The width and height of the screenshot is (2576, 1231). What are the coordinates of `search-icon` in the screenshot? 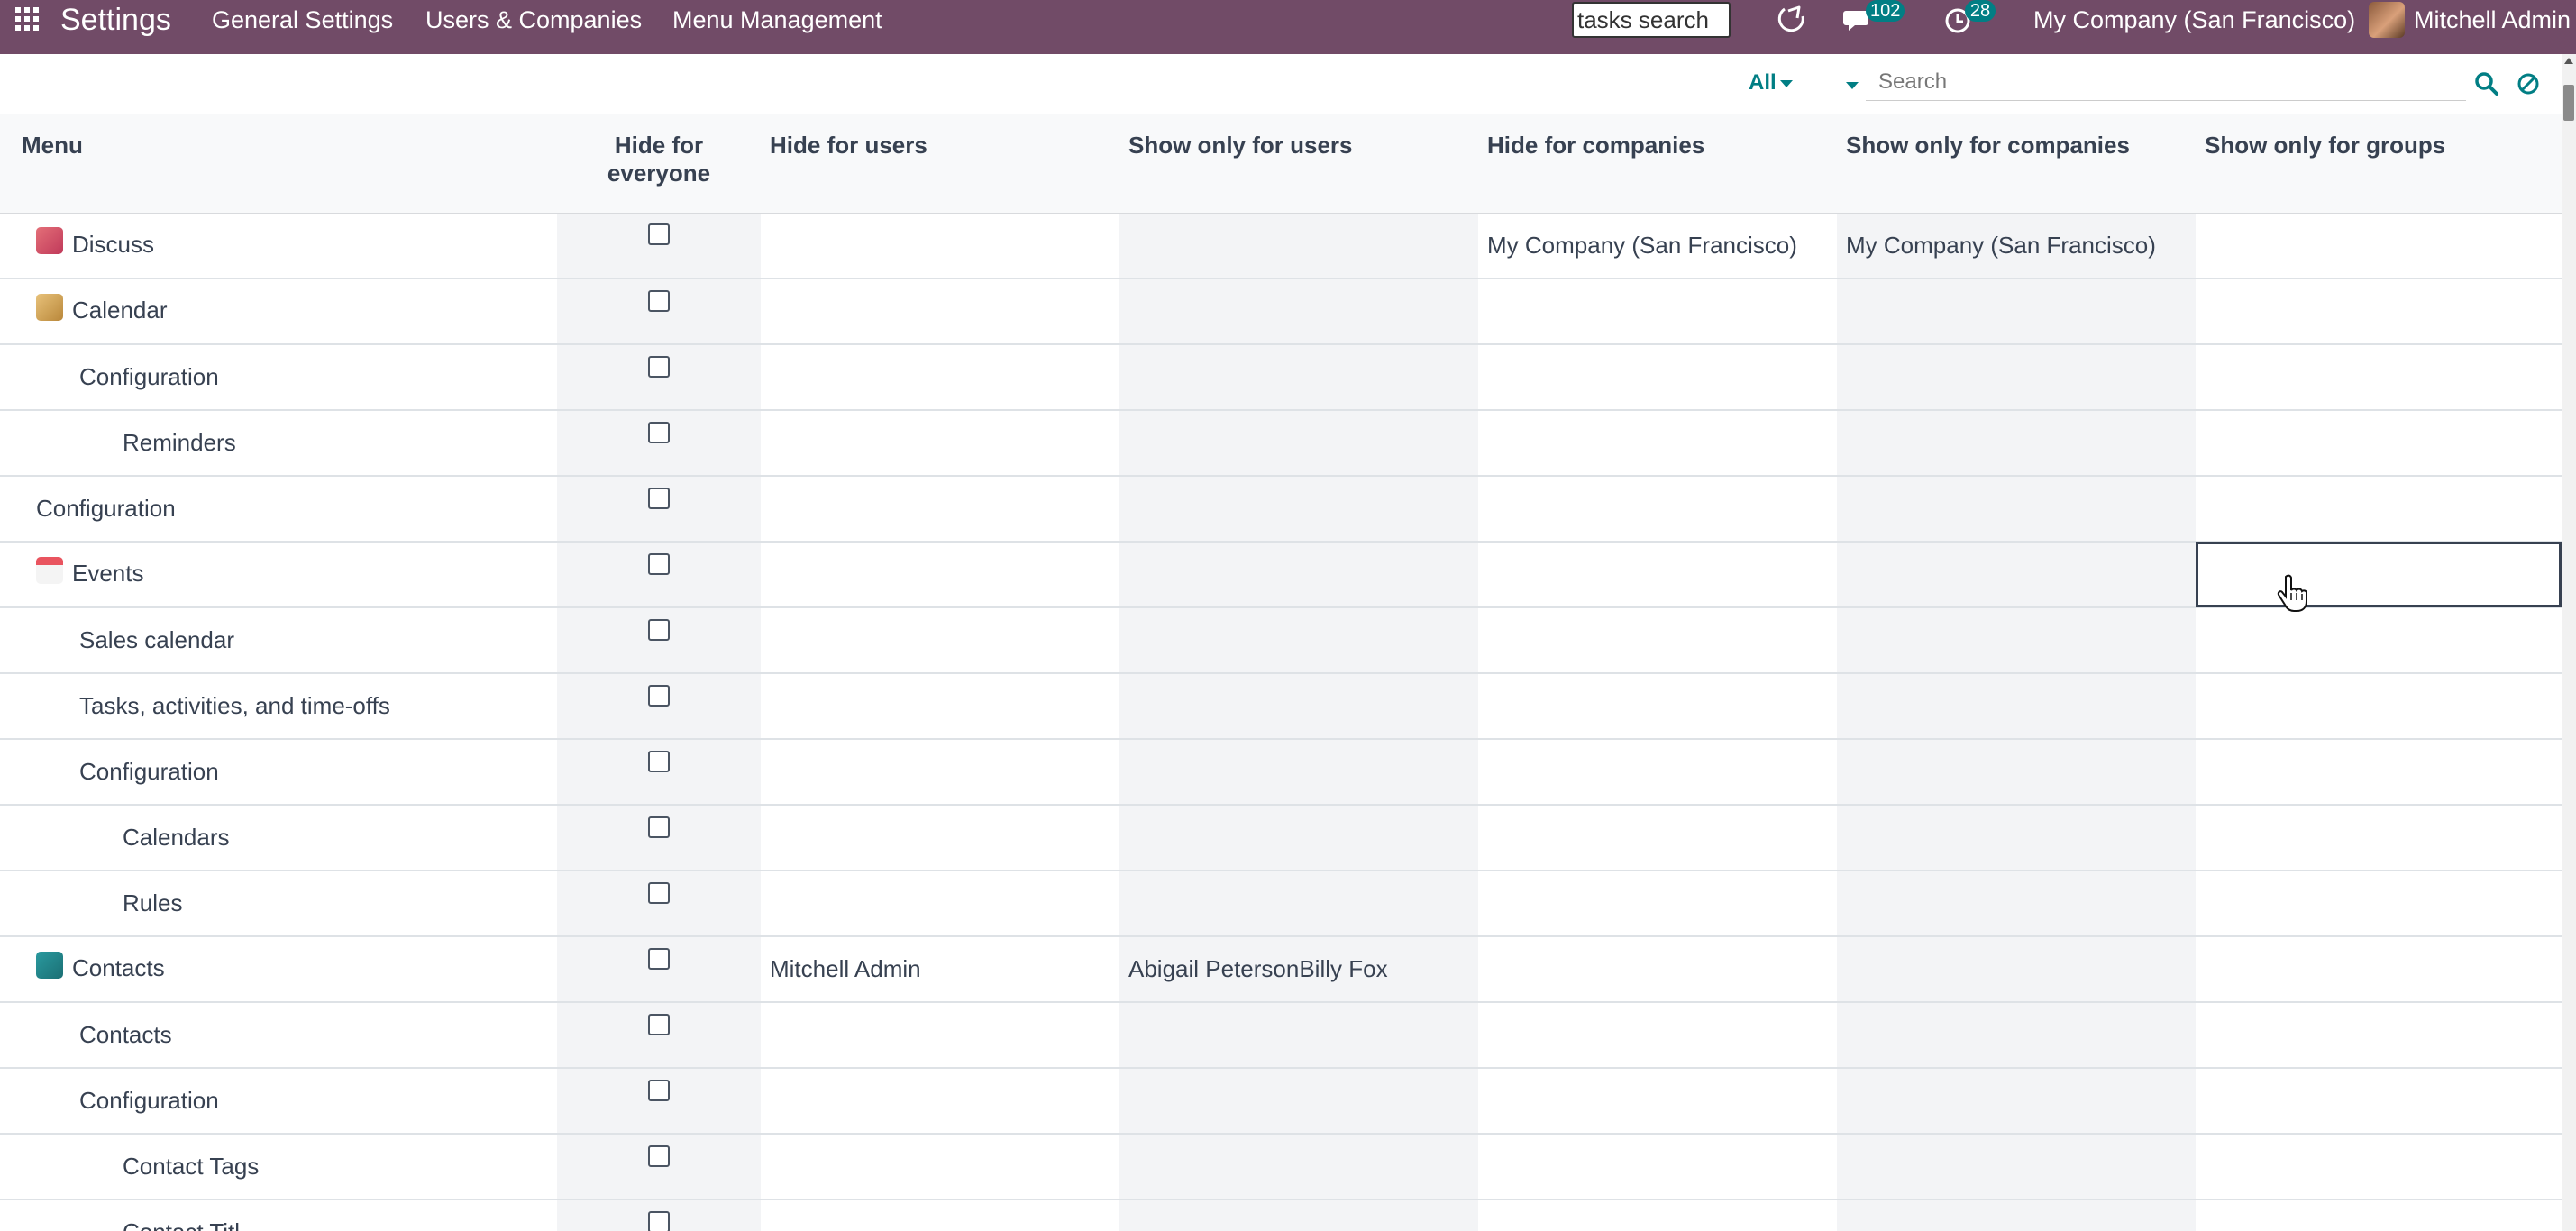 It's located at (2486, 83).